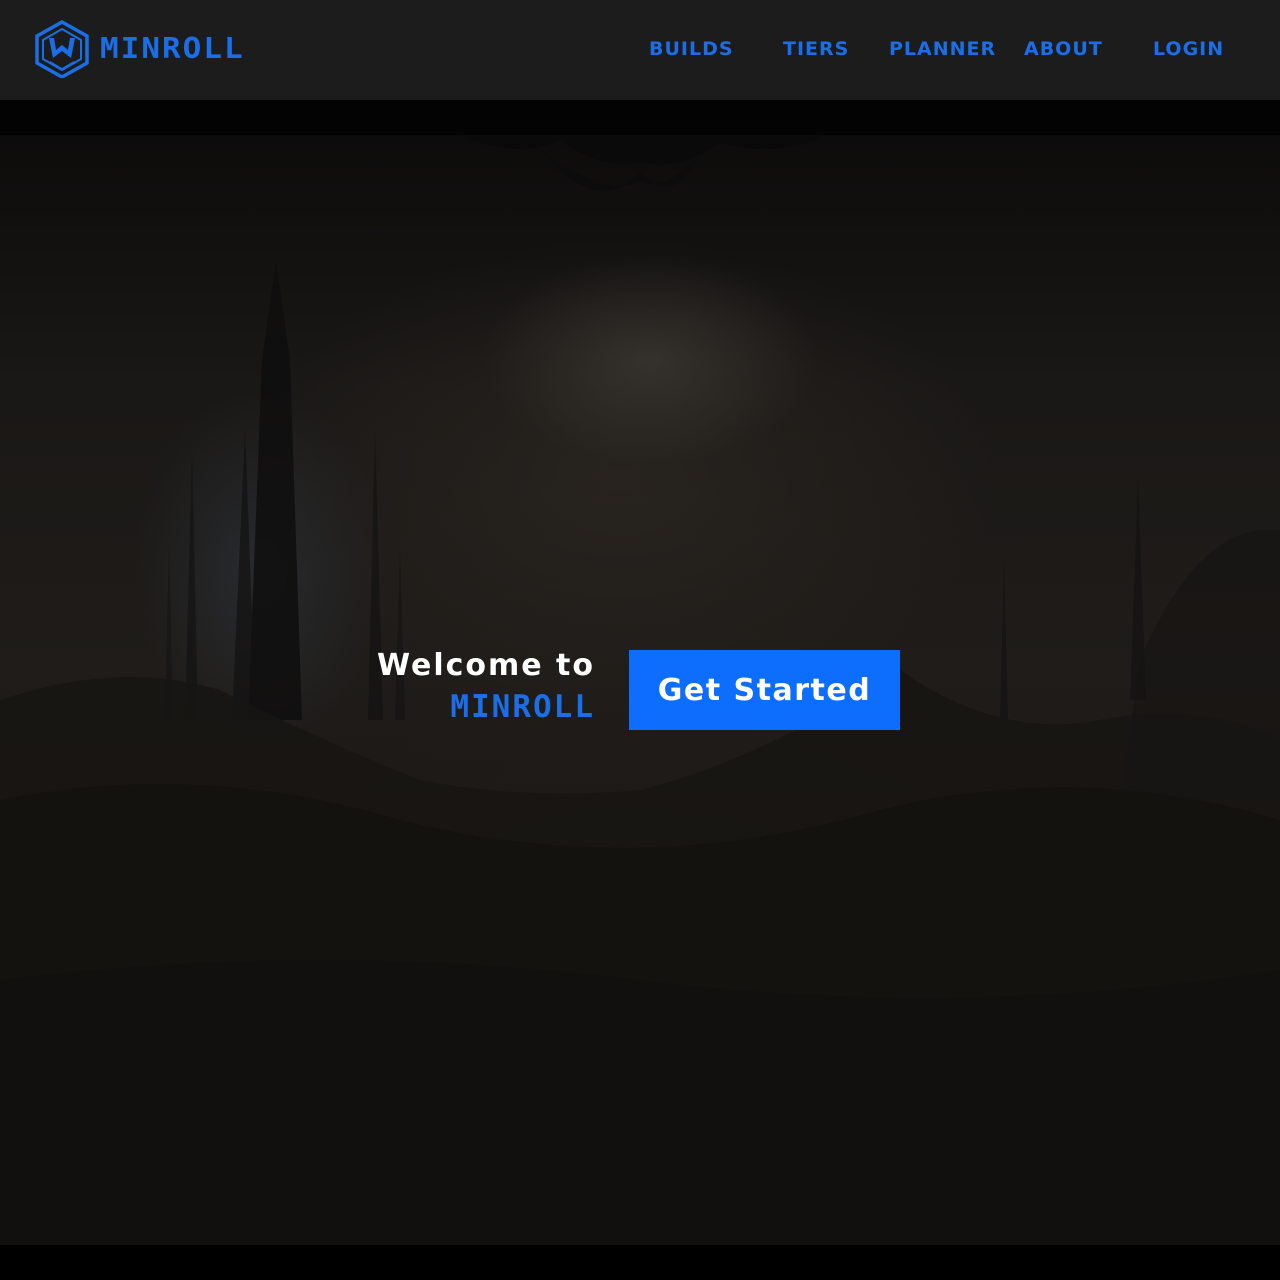 This screenshot has height=1280, width=1280. Describe the element at coordinates (1063, 49) in the screenshot. I see `nav-item-about: ABOUT` at that location.